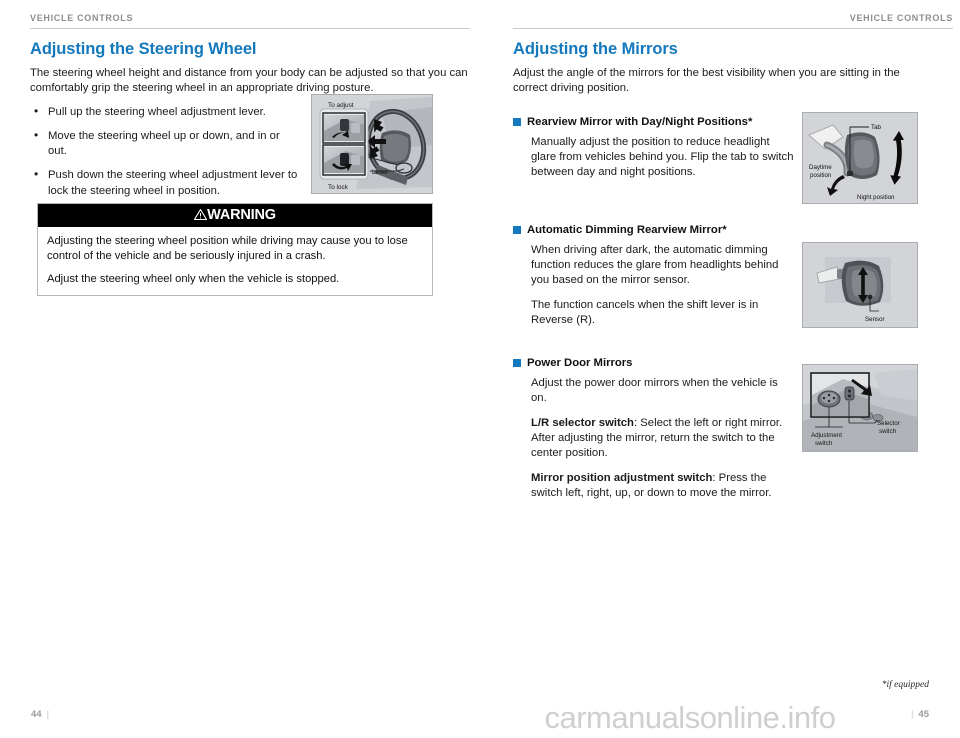 This screenshot has width=960, height=738. I want to click on svg-text: Tab, so click(876, 127).